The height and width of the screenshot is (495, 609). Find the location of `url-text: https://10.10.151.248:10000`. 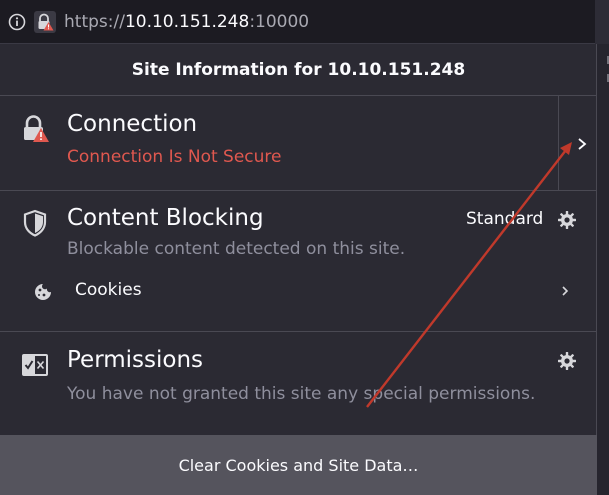

url-text: https://10.10.151.248:10000 is located at coordinates (186, 22).